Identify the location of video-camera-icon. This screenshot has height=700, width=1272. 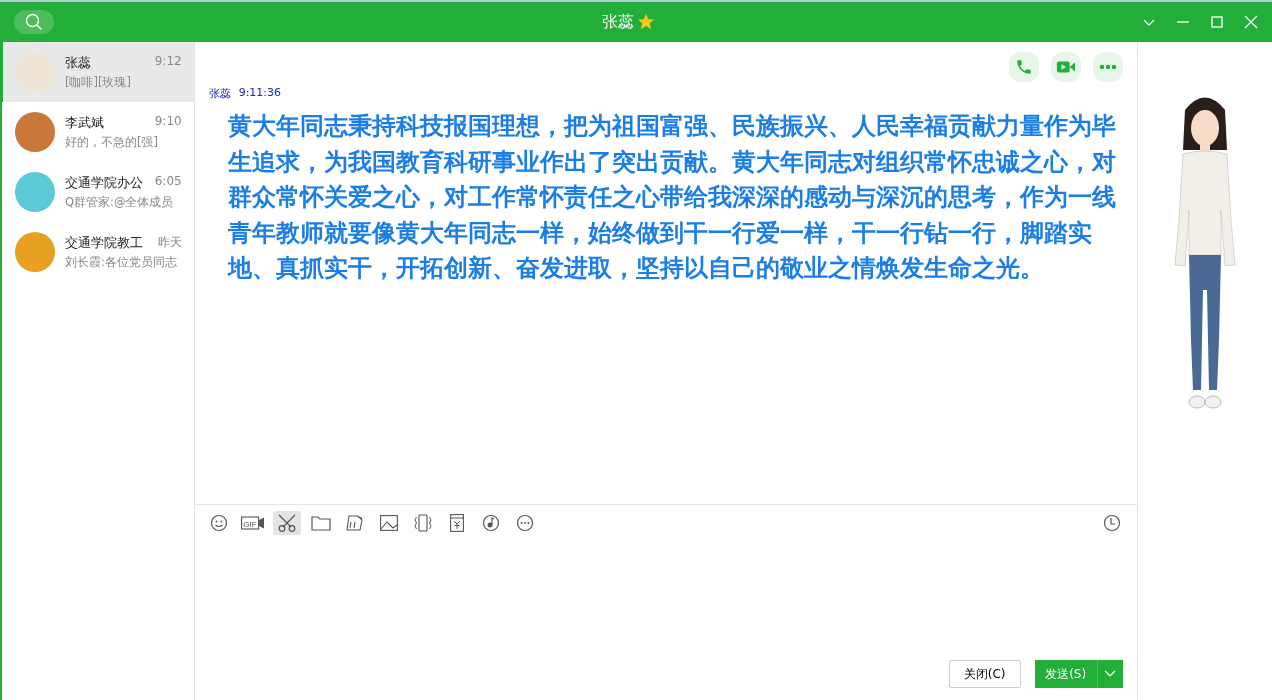
(1065, 67).